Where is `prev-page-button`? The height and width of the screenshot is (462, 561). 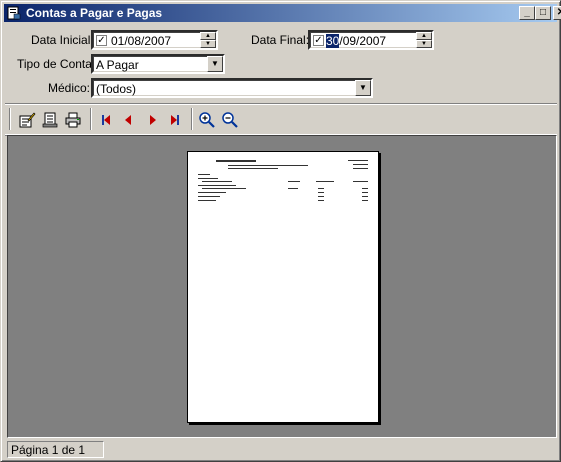 prev-page-button is located at coordinates (129, 120).